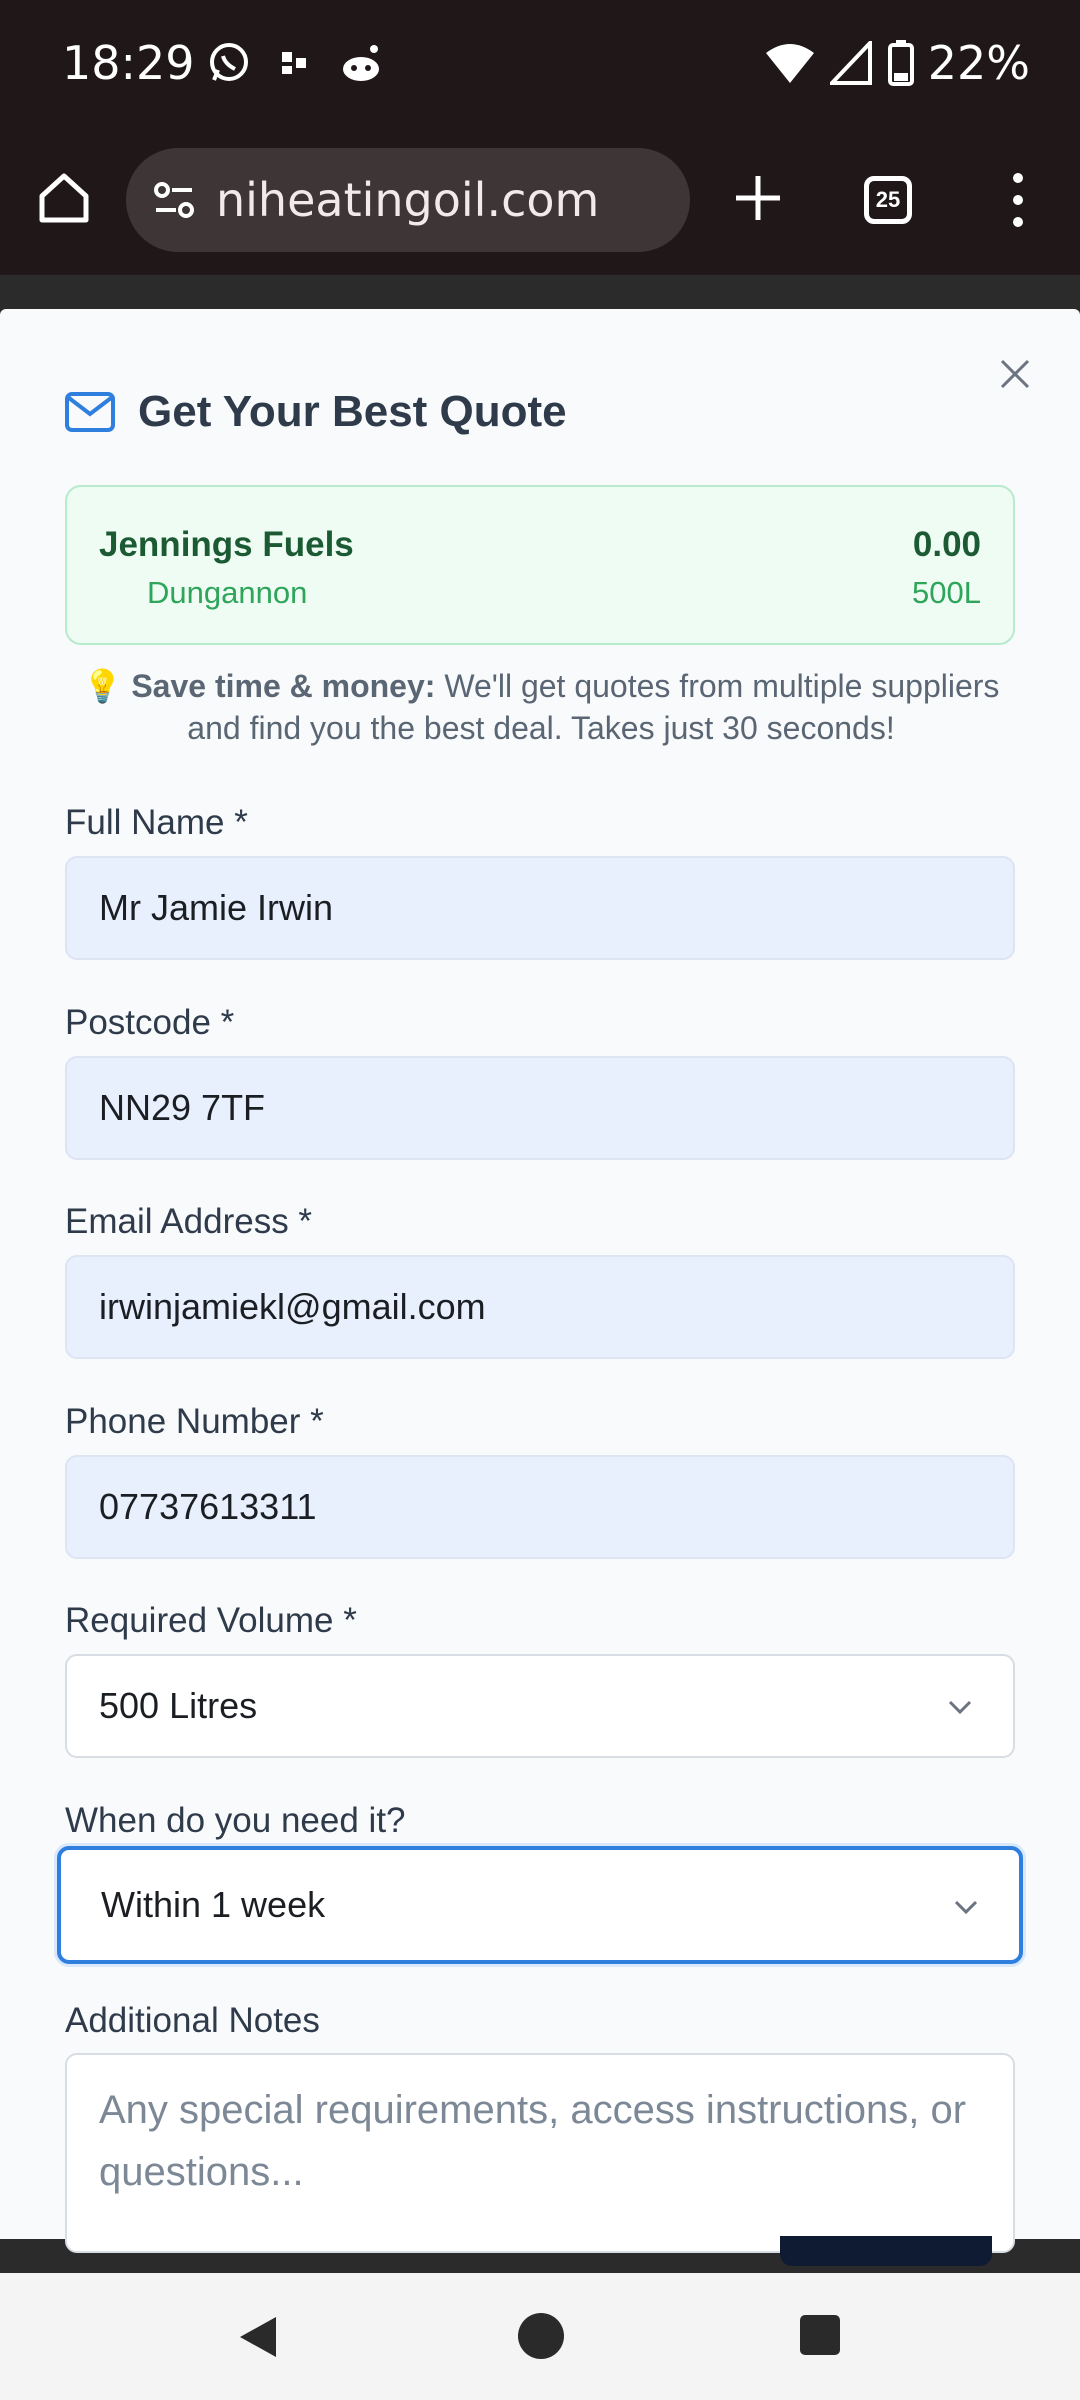 The width and height of the screenshot is (1080, 2400). What do you see at coordinates (789, 63) in the screenshot?
I see `wifi-icon` at bounding box center [789, 63].